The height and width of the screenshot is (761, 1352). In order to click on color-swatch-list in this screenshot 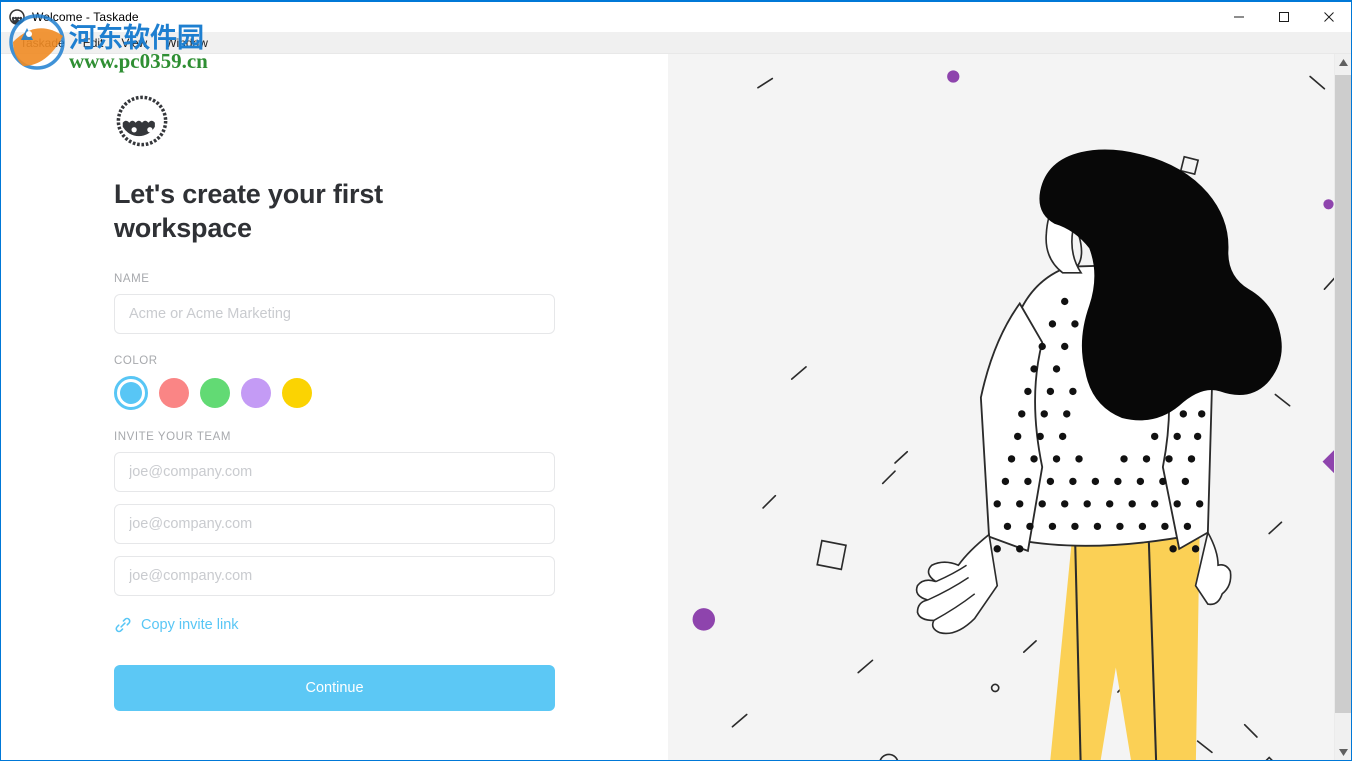, I will do `click(336, 393)`.